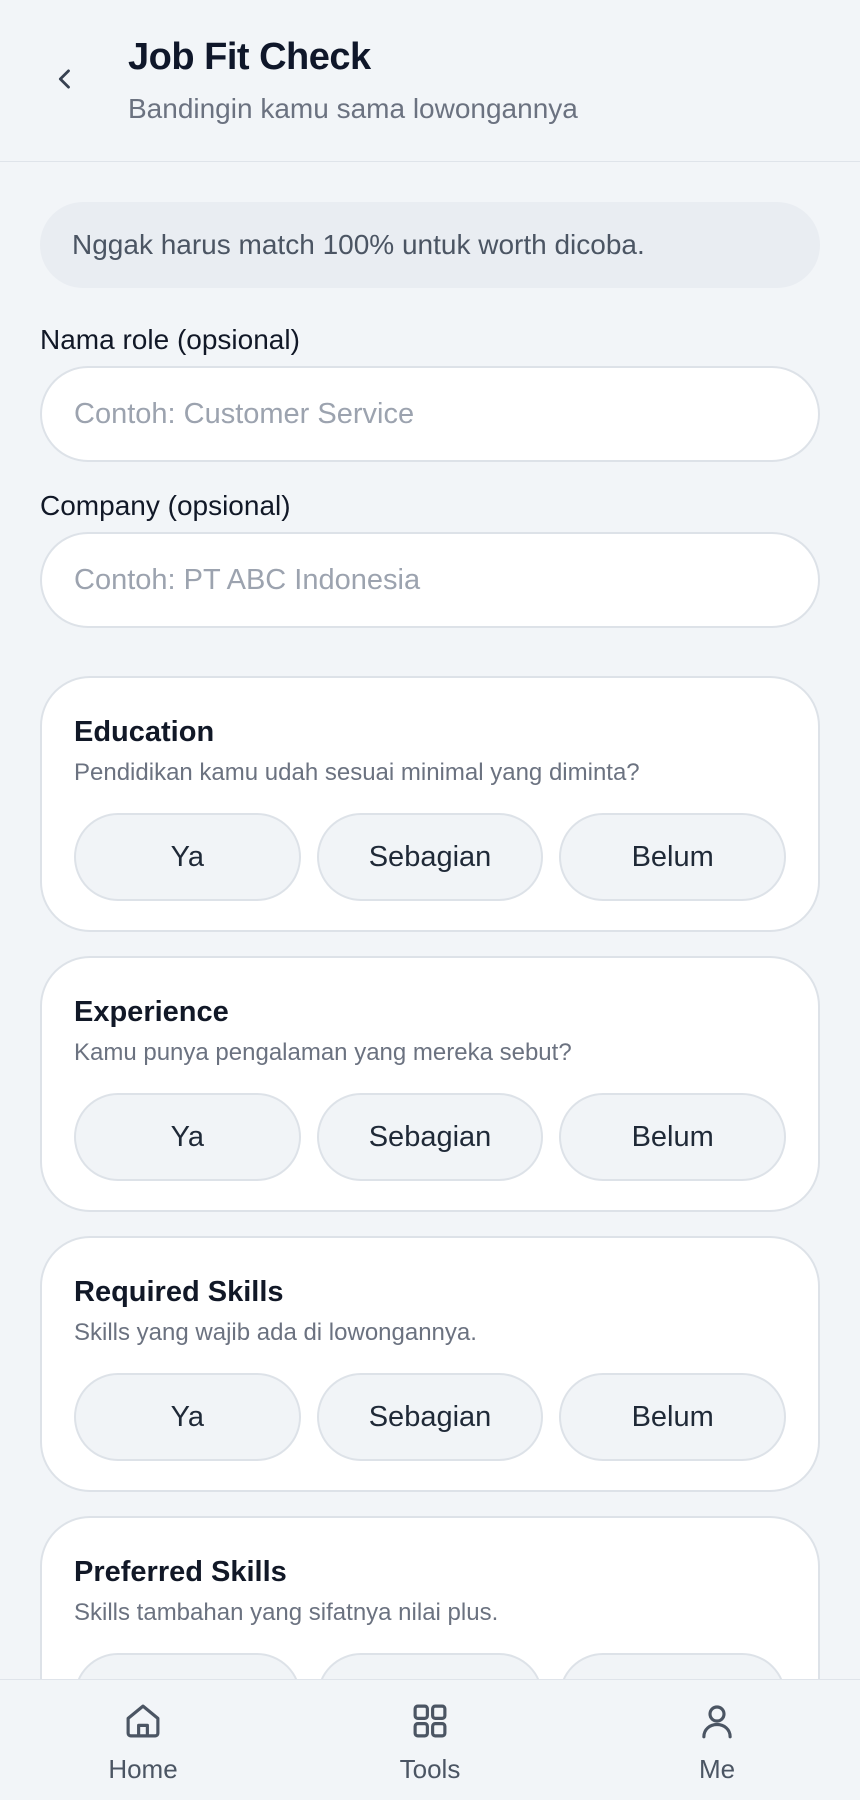 This screenshot has height=1800, width=860. Describe the element at coordinates (143, 1769) in the screenshot. I see `nav-label: Home` at that location.